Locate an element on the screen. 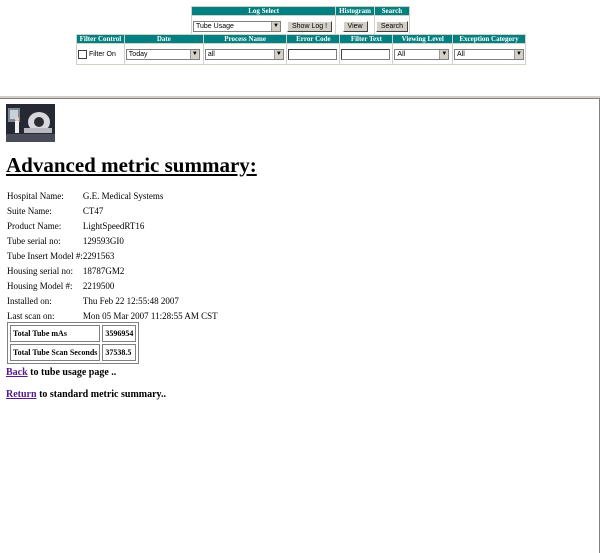 This screenshot has height=553, width=600. viewing-level-cell: All ▼ is located at coordinates (422, 54).